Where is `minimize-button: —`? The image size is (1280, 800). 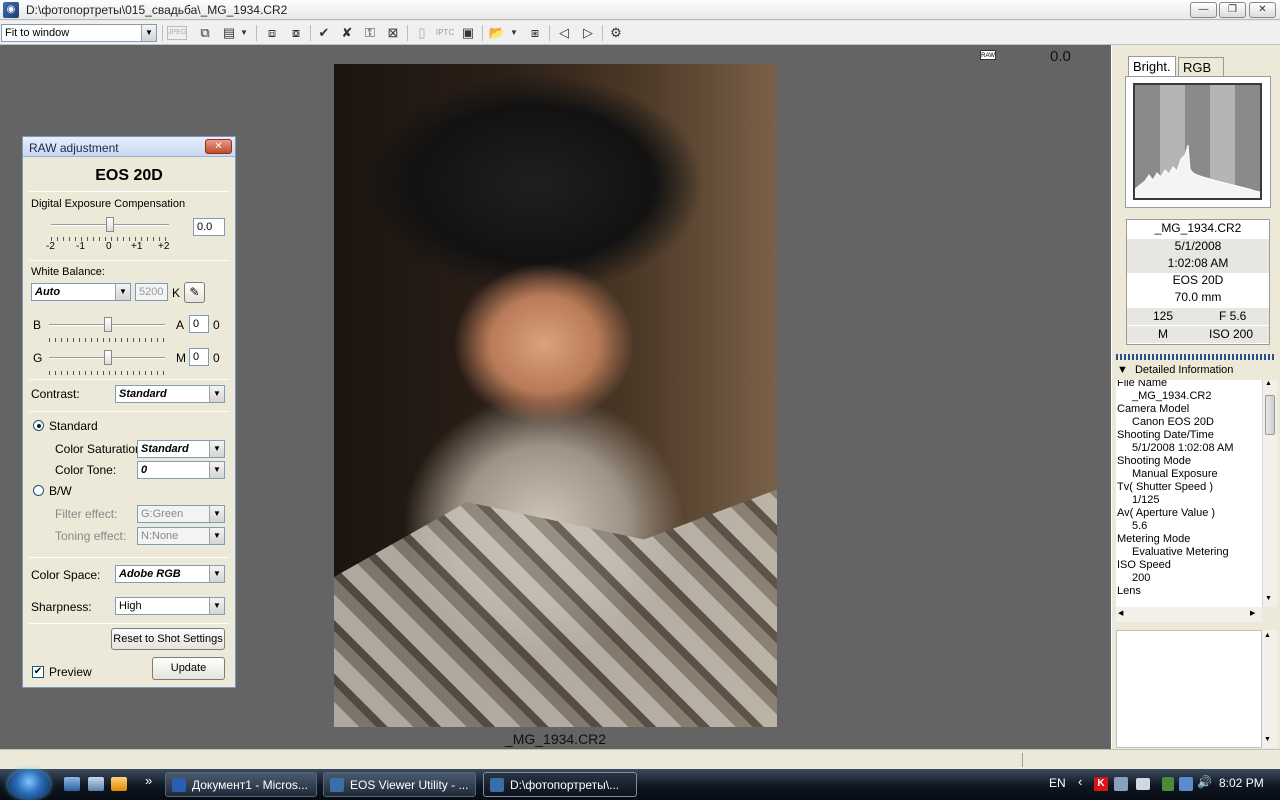 minimize-button: — is located at coordinates (1203, 10).